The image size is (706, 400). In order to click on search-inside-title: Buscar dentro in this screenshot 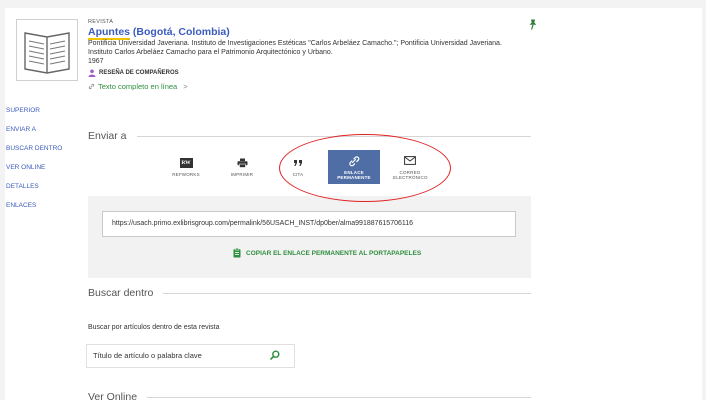, I will do `click(121, 293)`.